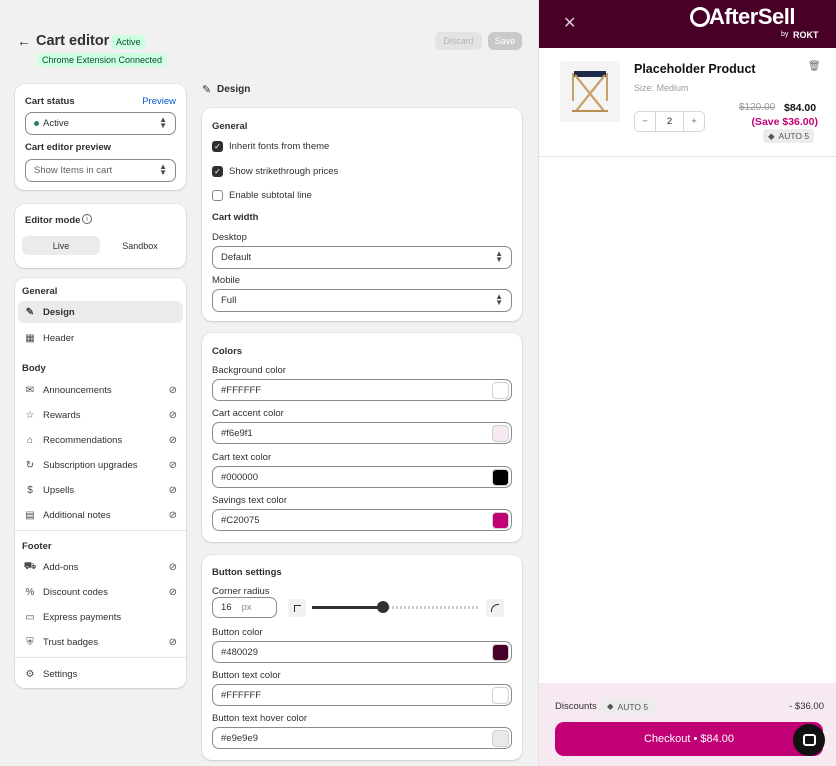  What do you see at coordinates (569, 23) in the screenshot?
I see `close-icon: ✕` at bounding box center [569, 23].